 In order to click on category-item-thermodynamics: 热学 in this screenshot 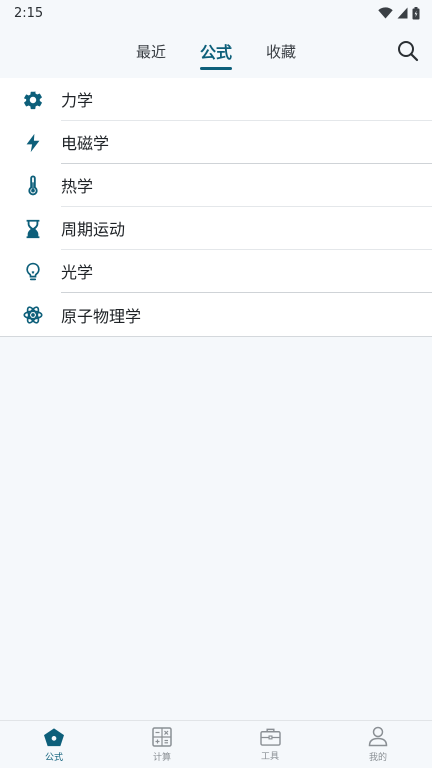, I will do `click(216, 185)`.